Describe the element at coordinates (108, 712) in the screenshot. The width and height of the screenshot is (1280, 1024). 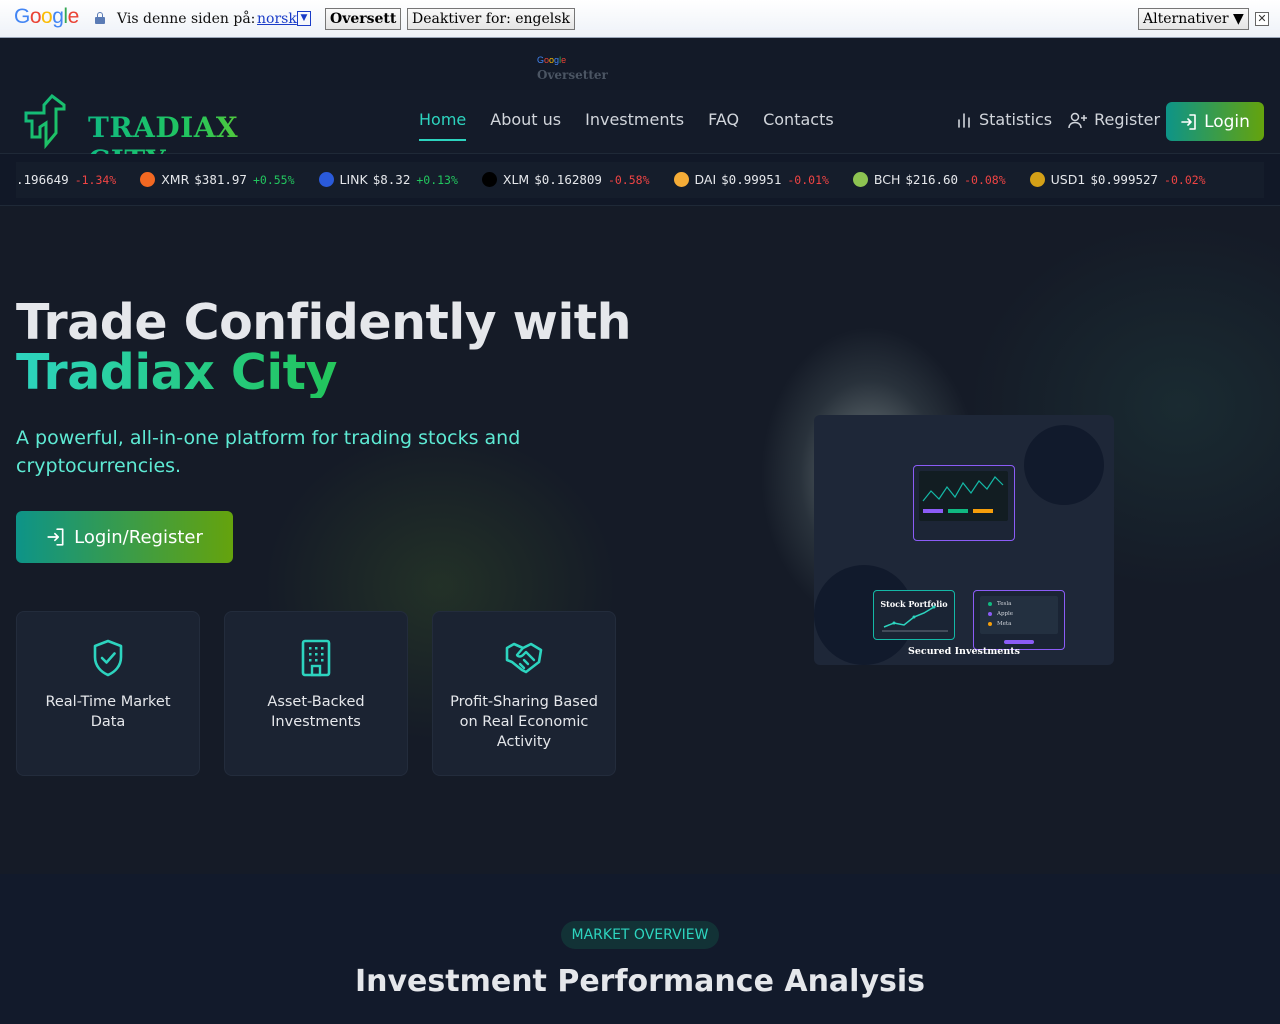
I see `feature-text: Real-Time Market Data` at that location.